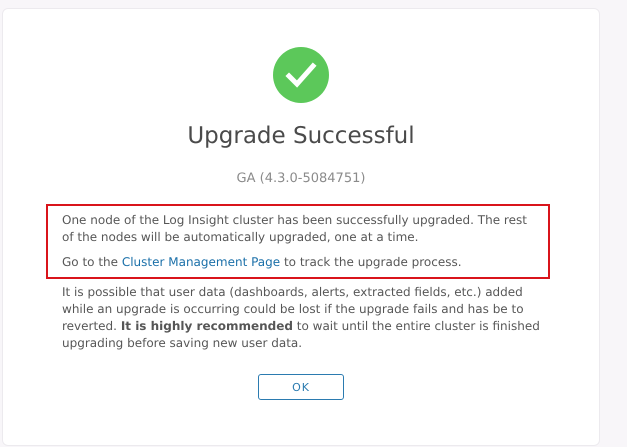 The width and height of the screenshot is (627, 447). I want to click on dialog-title: Upgrade Successful, so click(301, 136).